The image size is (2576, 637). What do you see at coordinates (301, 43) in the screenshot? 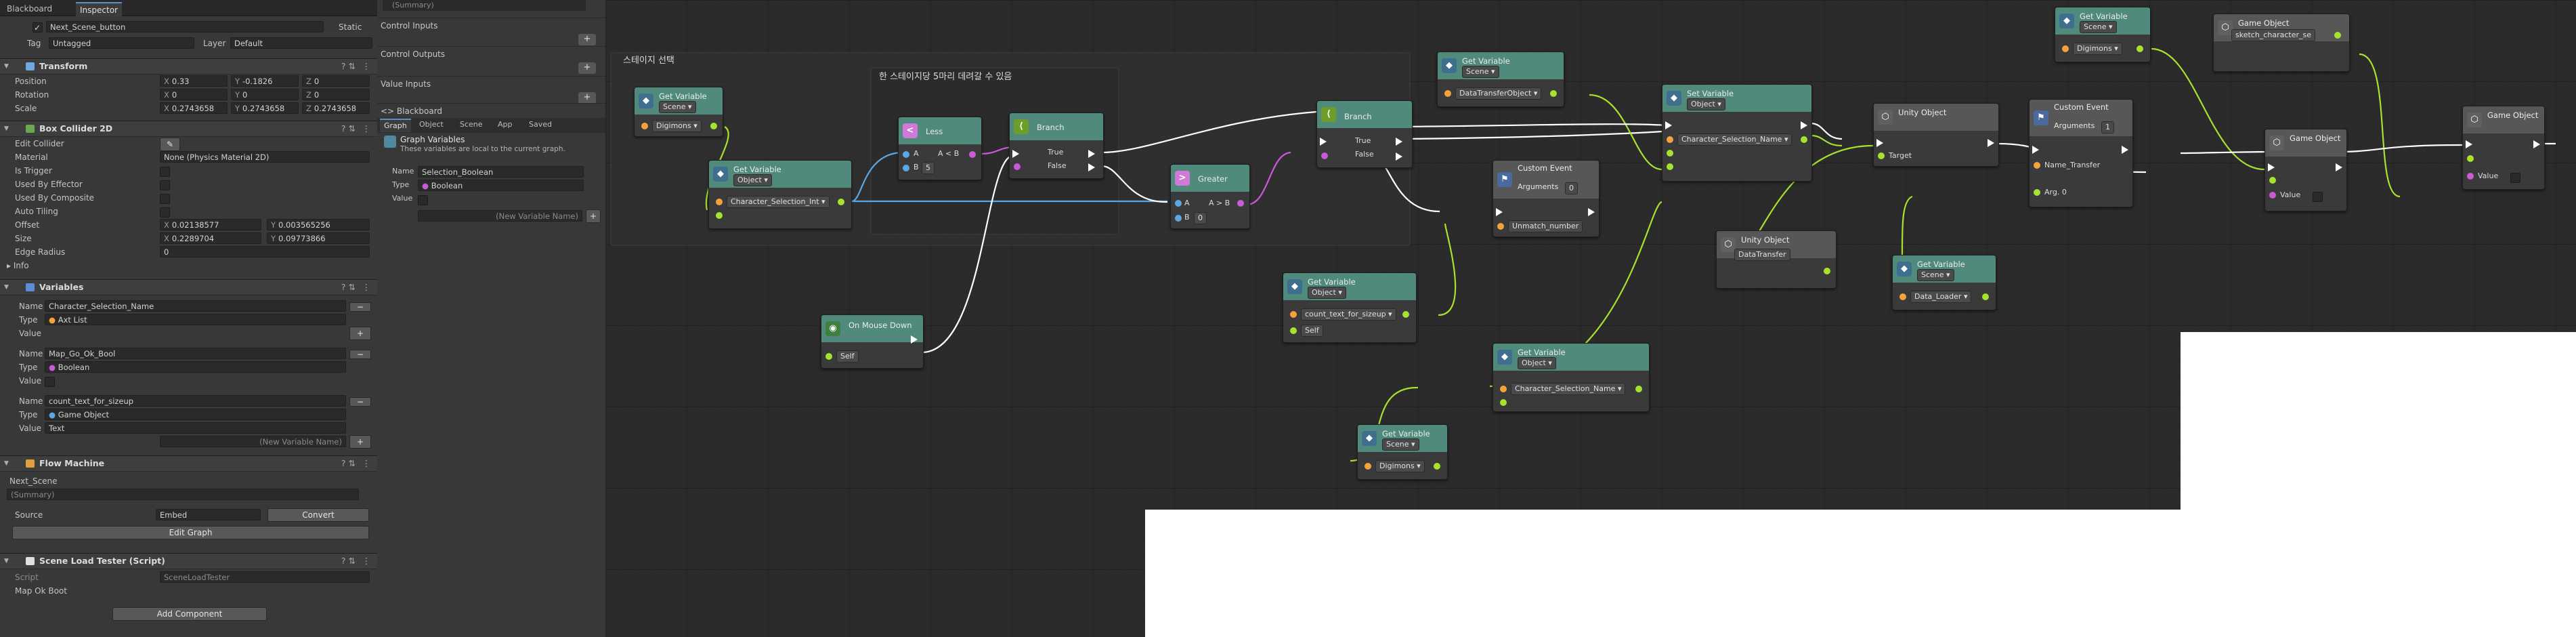
I see `layer-select: Default` at bounding box center [301, 43].